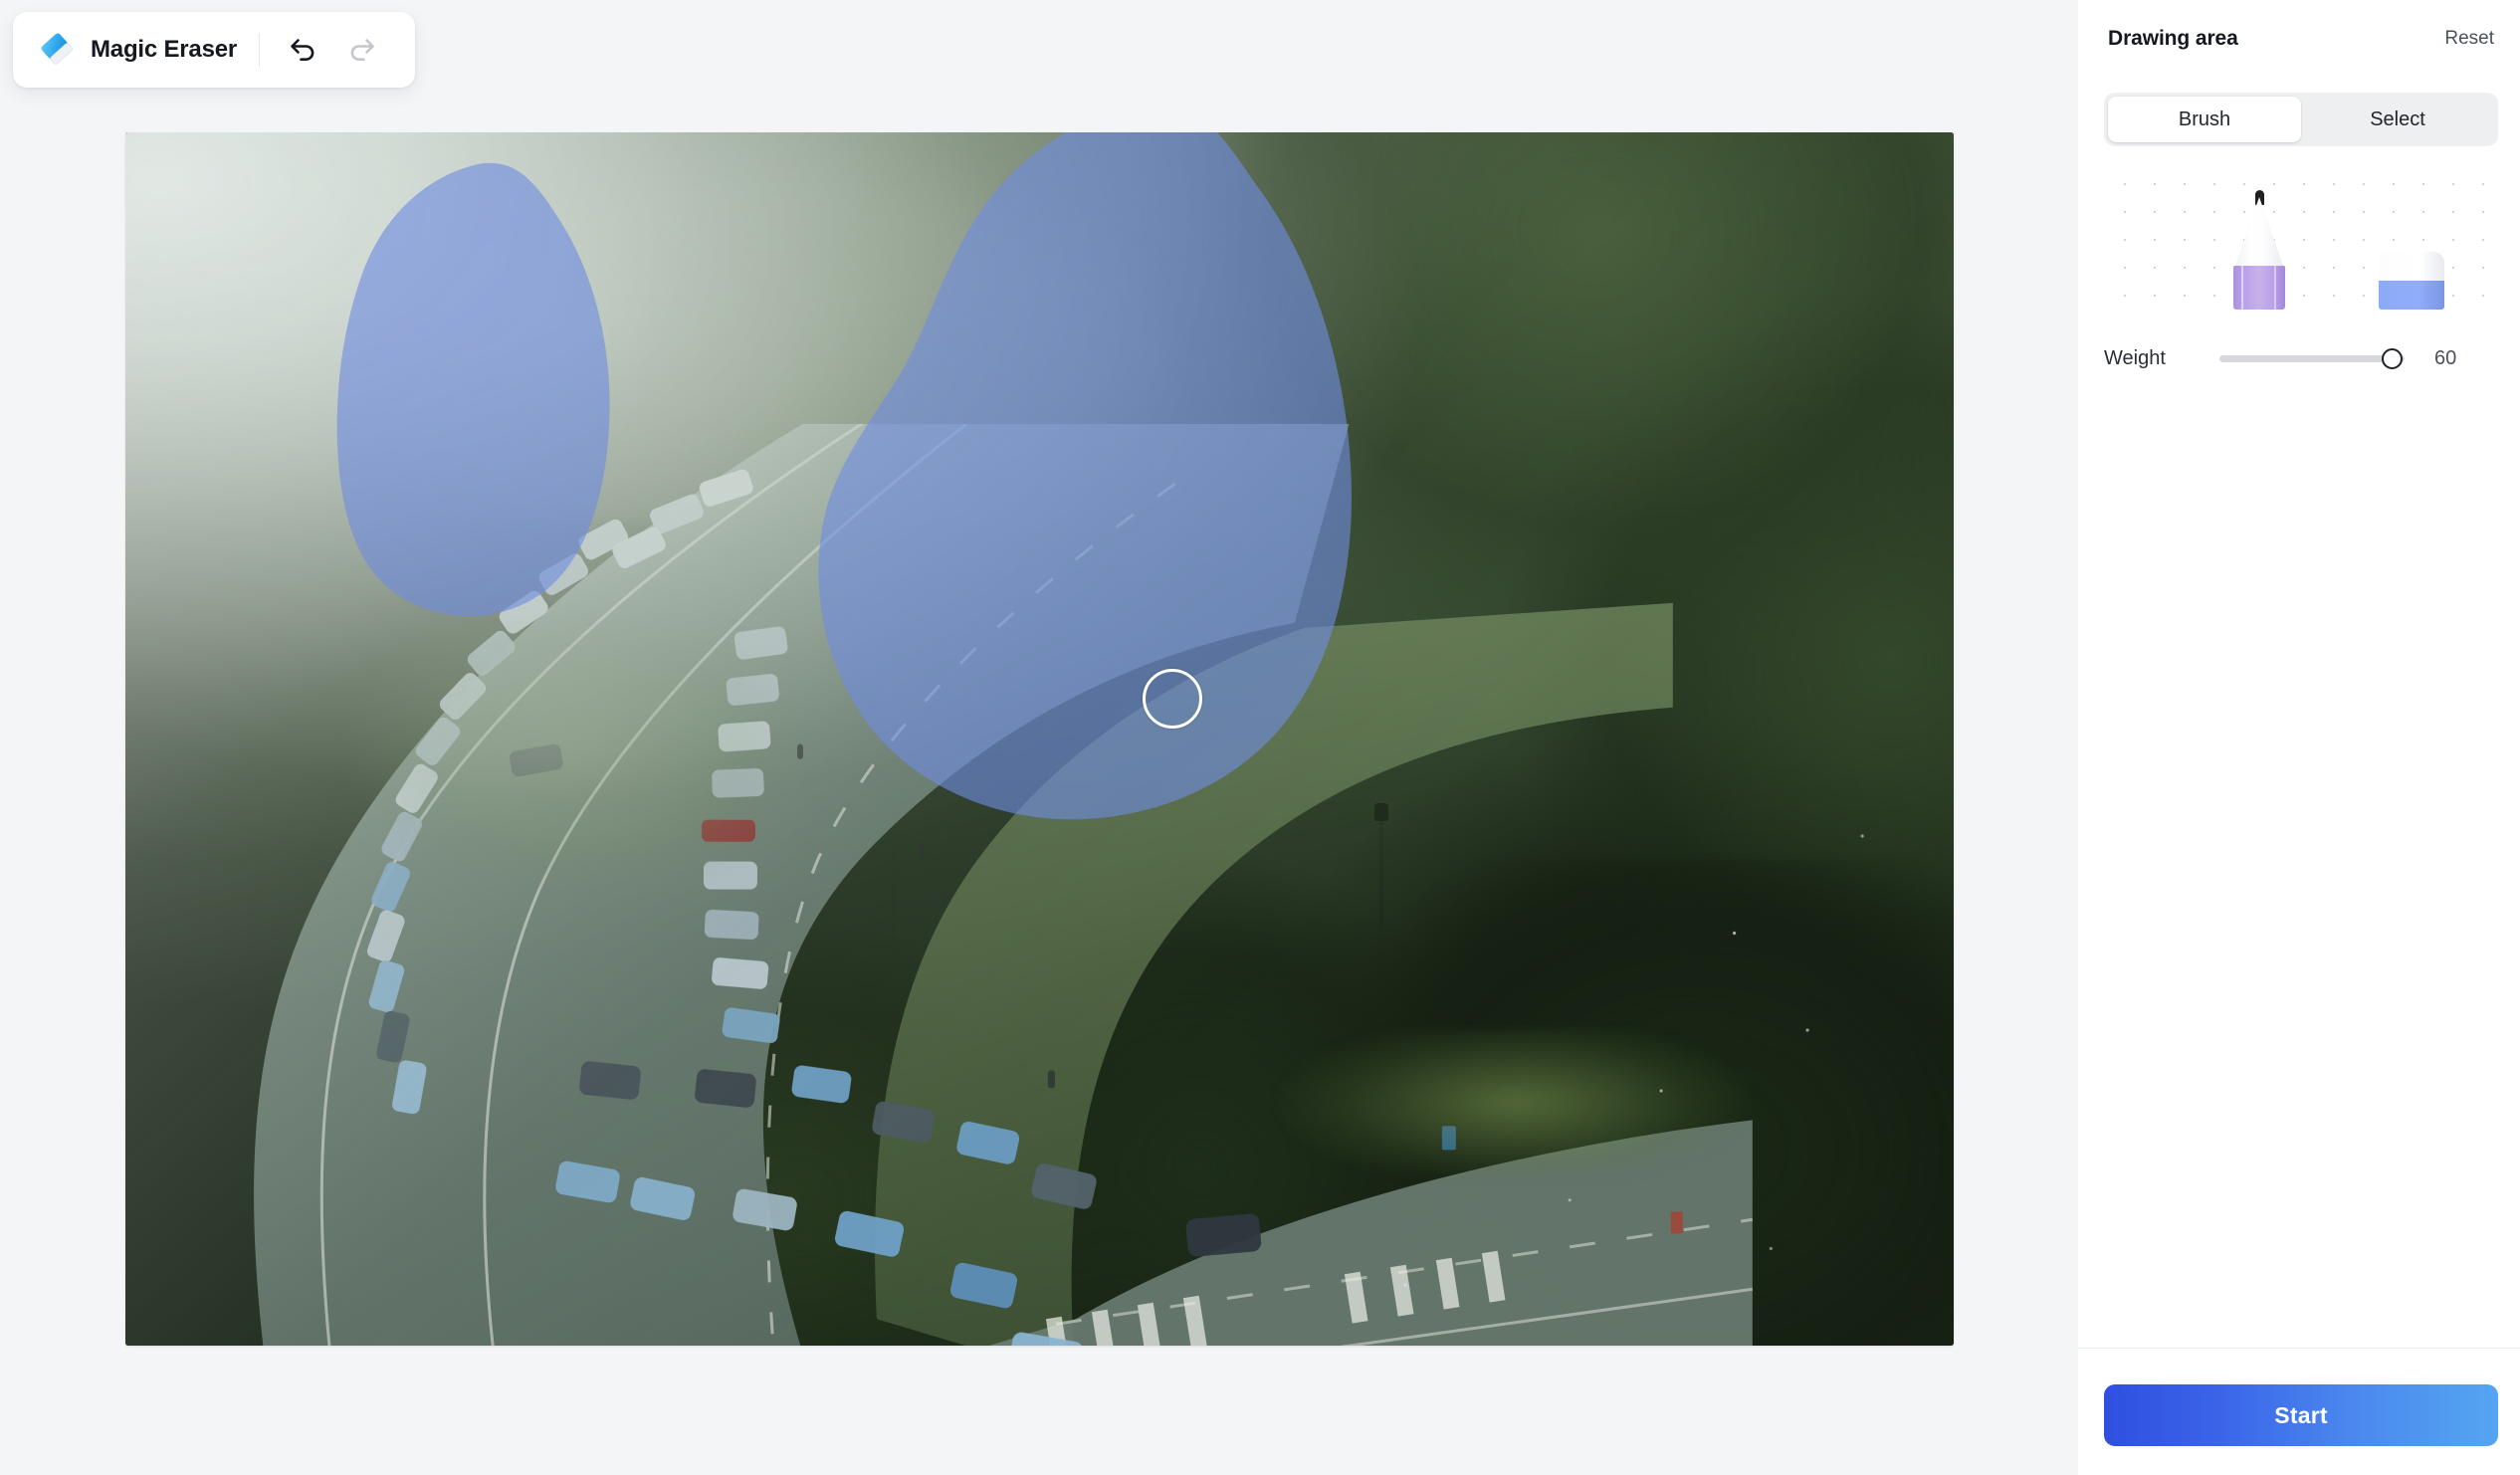 This screenshot has width=2520, height=1475. I want to click on toolbar-divider, so click(260, 50).